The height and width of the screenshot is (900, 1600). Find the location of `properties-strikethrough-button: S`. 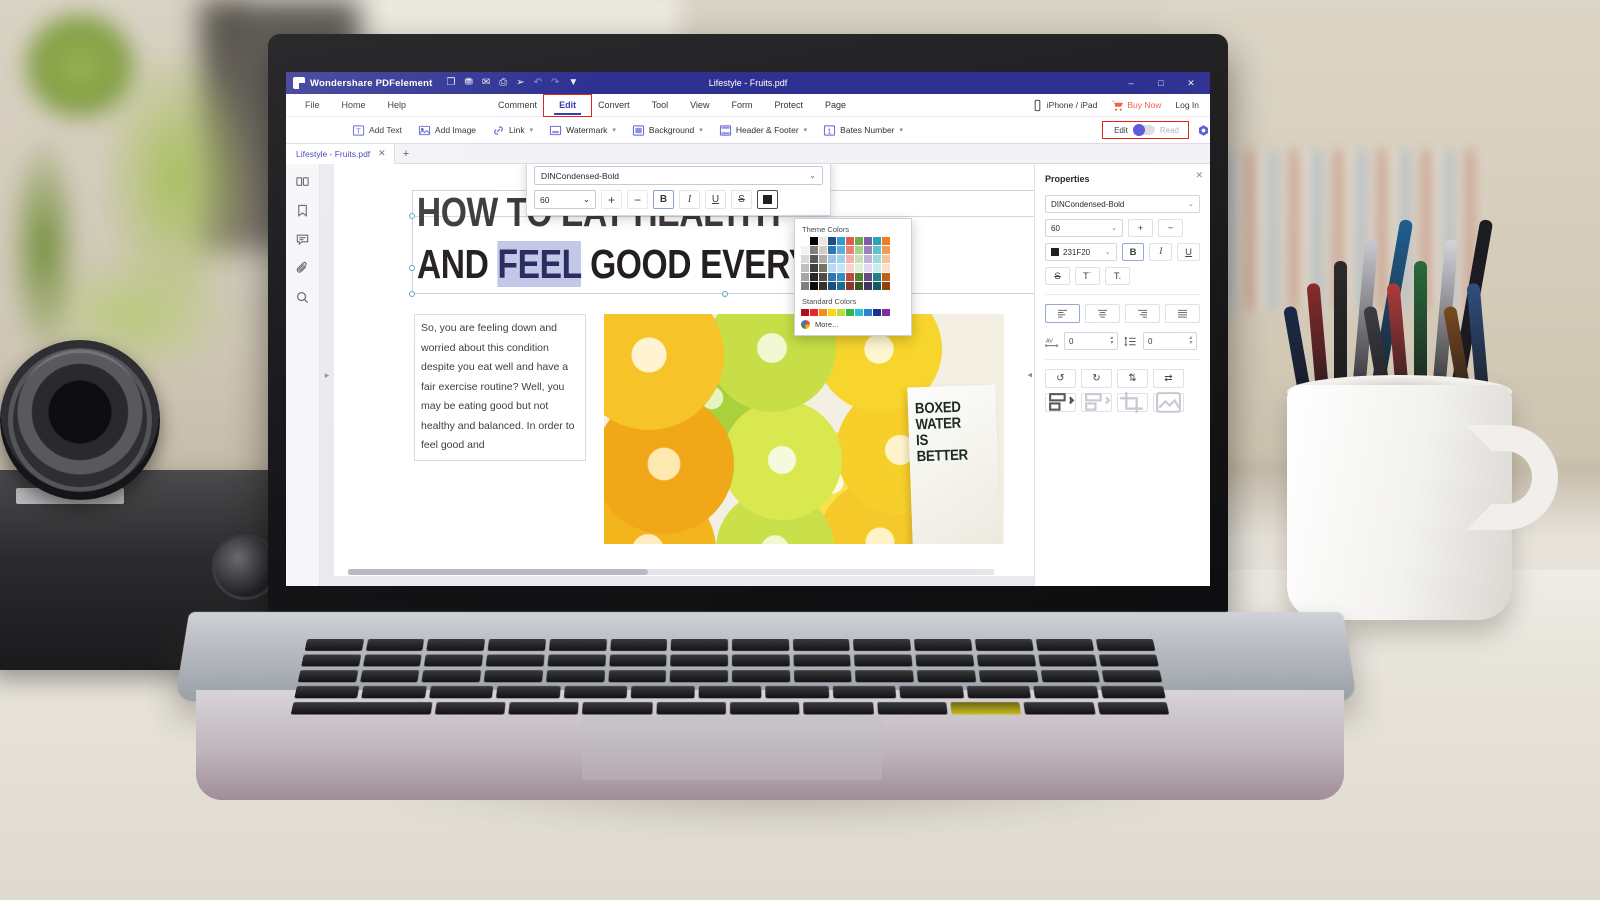

properties-strikethrough-button: S is located at coordinates (1057, 276).